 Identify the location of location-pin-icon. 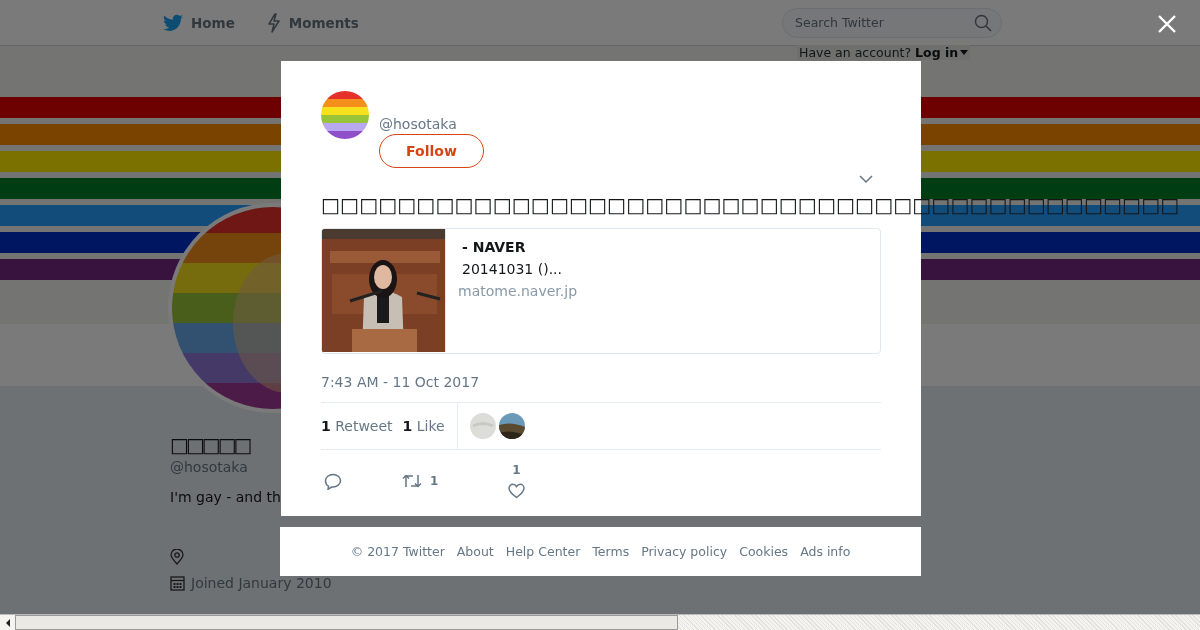
(177, 557).